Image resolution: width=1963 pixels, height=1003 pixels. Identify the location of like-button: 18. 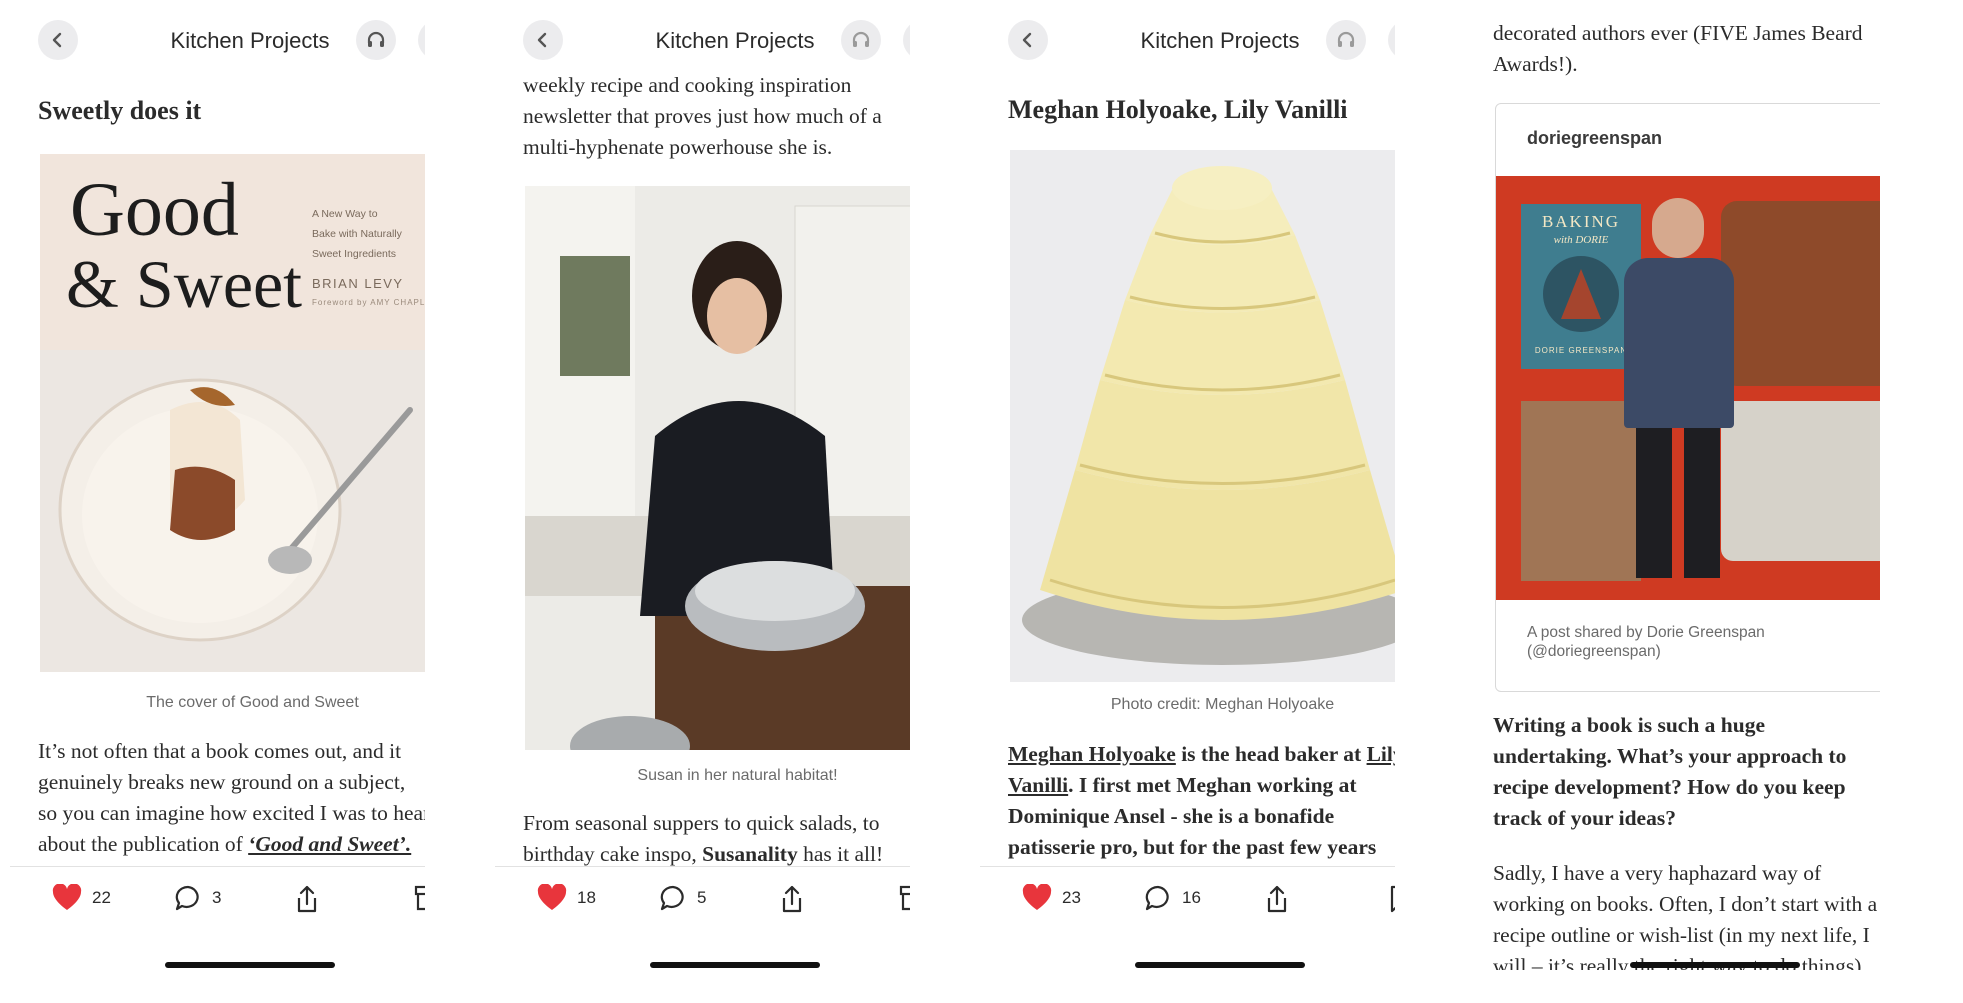
(566, 898).